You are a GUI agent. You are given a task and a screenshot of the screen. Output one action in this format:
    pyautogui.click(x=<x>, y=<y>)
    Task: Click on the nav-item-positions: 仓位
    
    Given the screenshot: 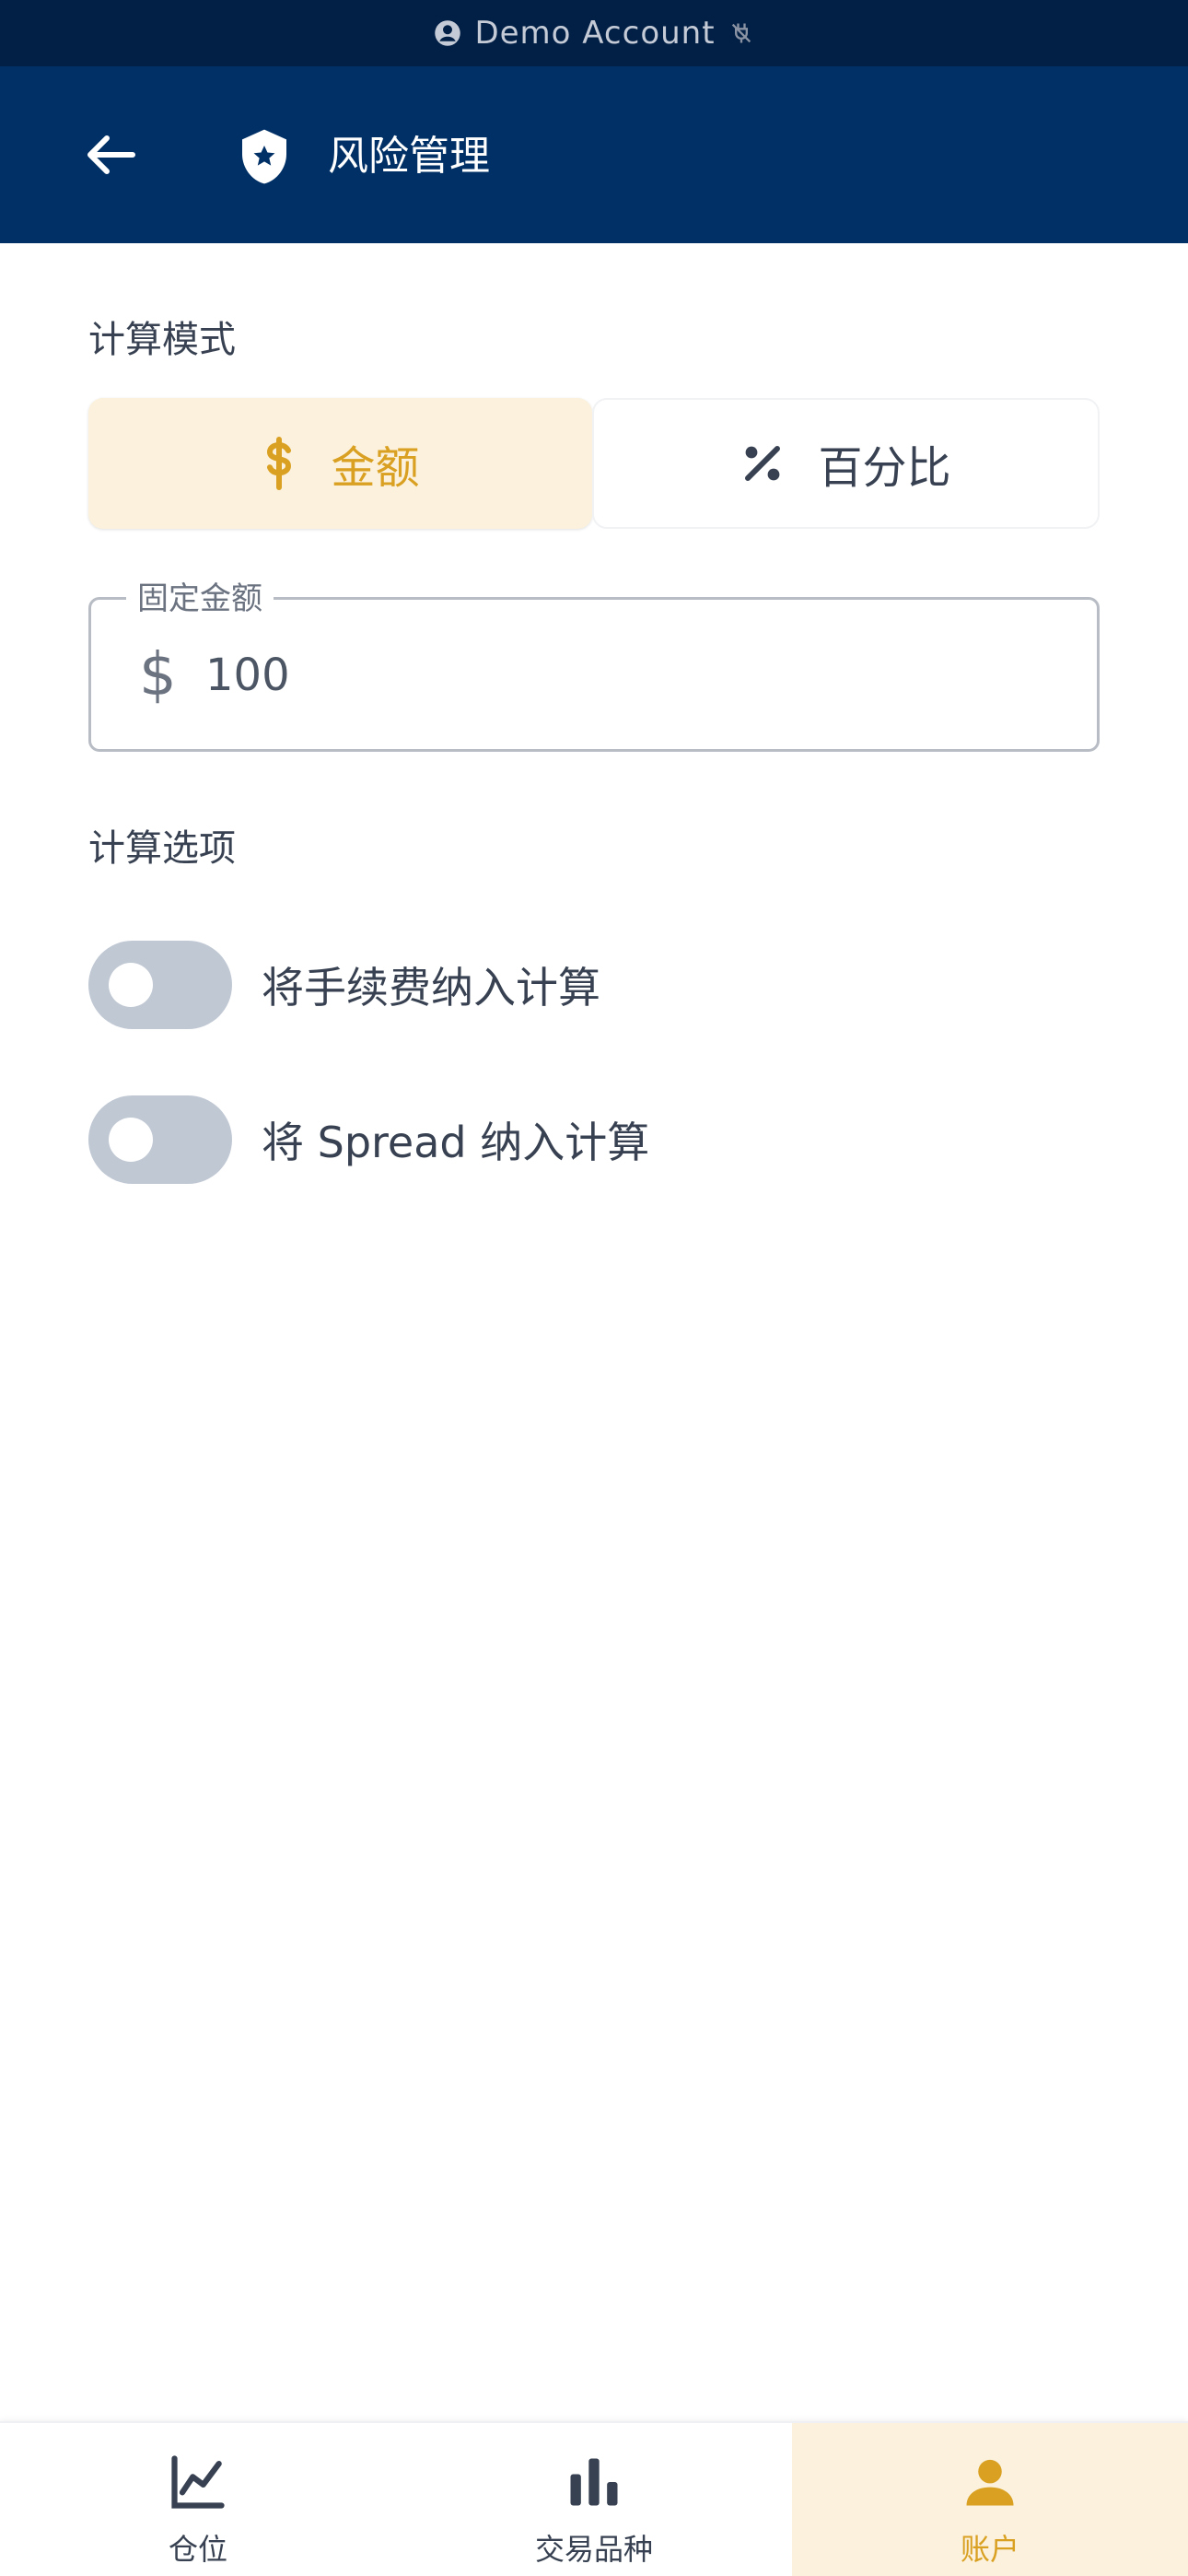 What is the action you would take?
    pyautogui.click(x=198, y=2499)
    